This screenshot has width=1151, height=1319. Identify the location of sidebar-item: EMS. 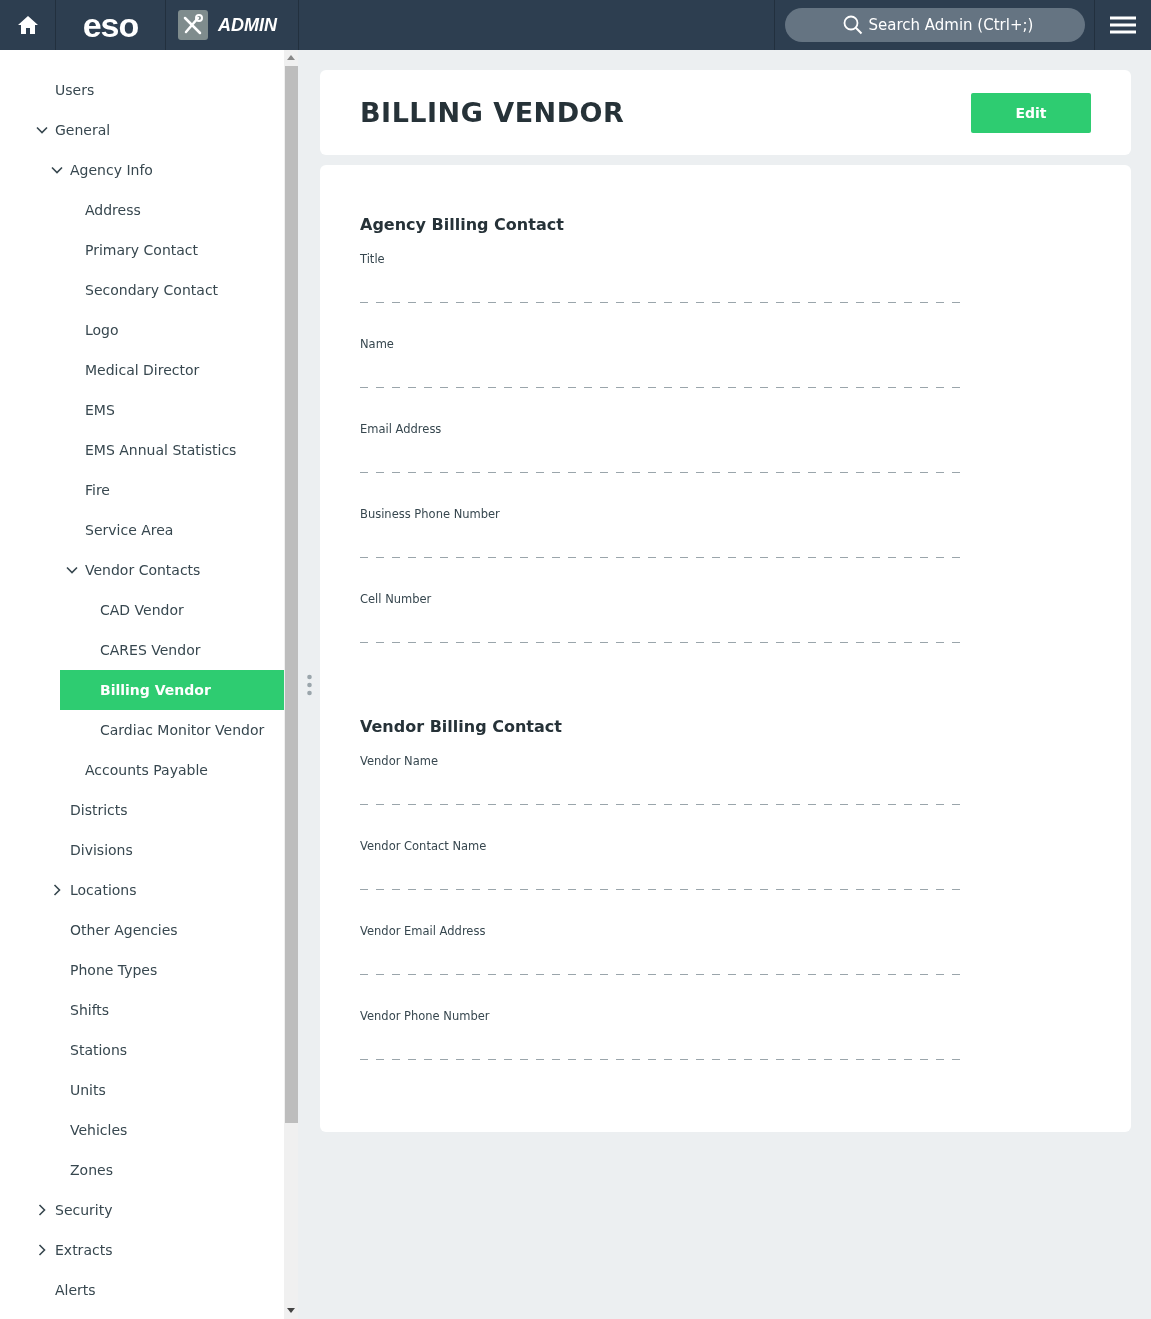
(142, 410).